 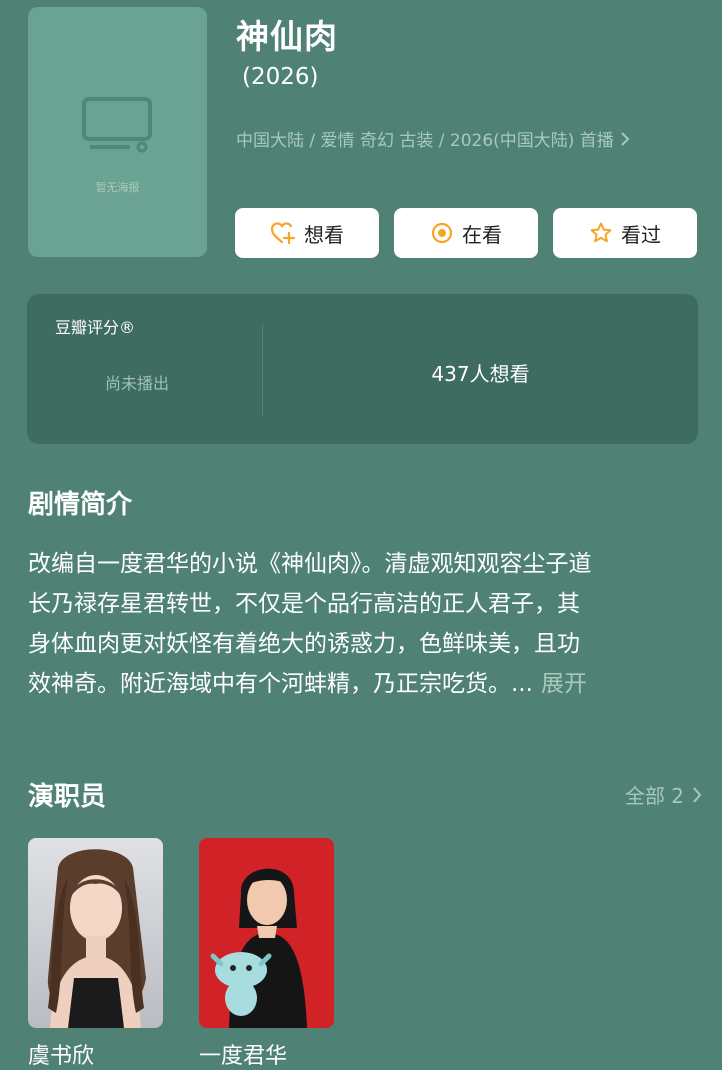 I want to click on watched-button: 看过, so click(x=625, y=233).